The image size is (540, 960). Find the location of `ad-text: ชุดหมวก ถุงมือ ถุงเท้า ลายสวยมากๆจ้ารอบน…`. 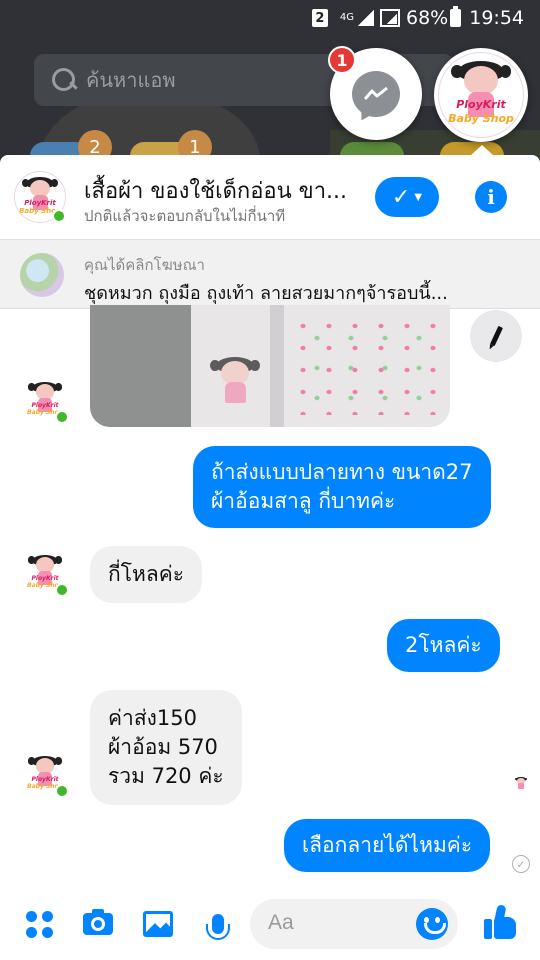

ad-text: ชุดหมวก ถุงมือ ถุงเท้า ลายสวยมากๆจ้ารอบน… is located at coordinates (266, 293).